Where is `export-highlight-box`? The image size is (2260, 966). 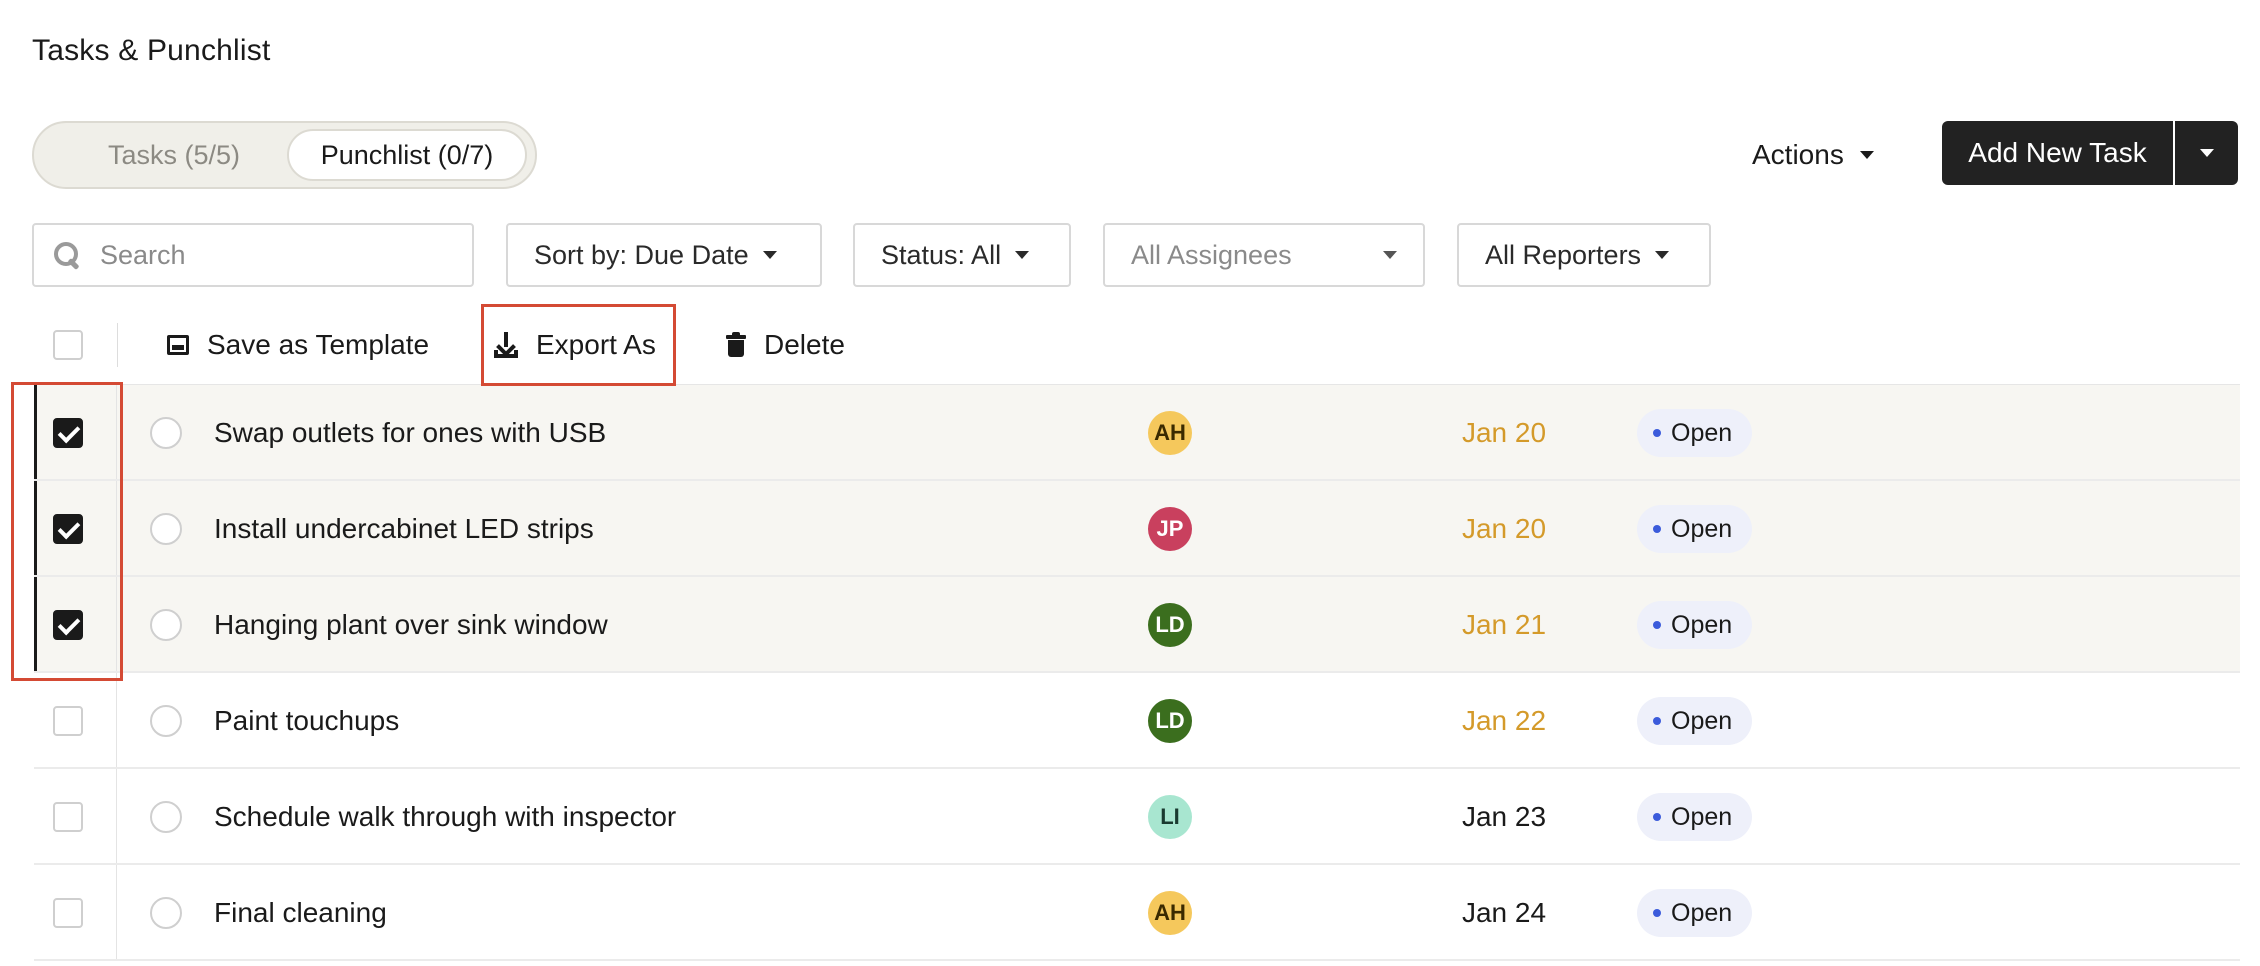
export-highlight-box is located at coordinates (578, 345).